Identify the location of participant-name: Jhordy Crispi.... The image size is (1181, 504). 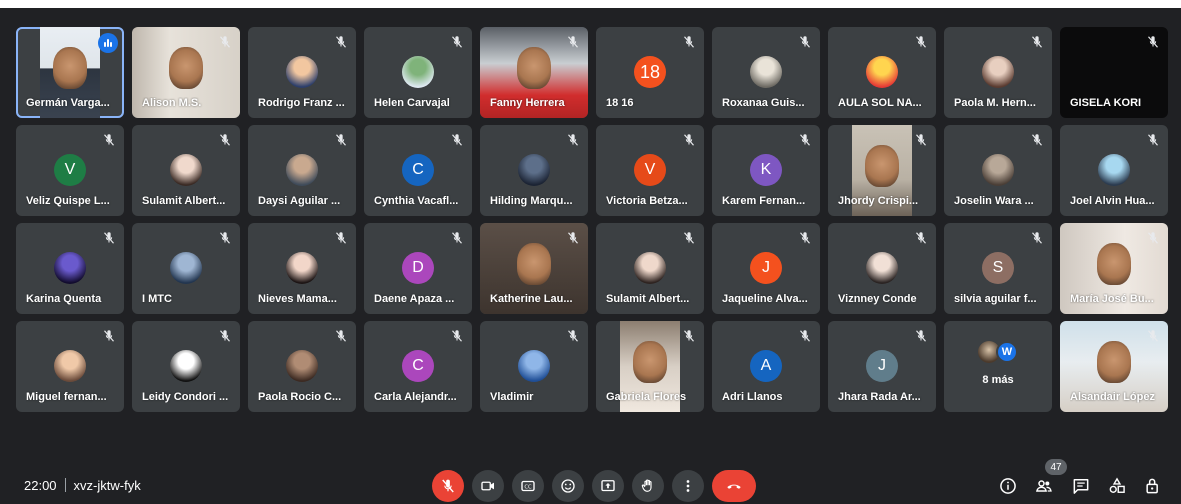
(878, 201).